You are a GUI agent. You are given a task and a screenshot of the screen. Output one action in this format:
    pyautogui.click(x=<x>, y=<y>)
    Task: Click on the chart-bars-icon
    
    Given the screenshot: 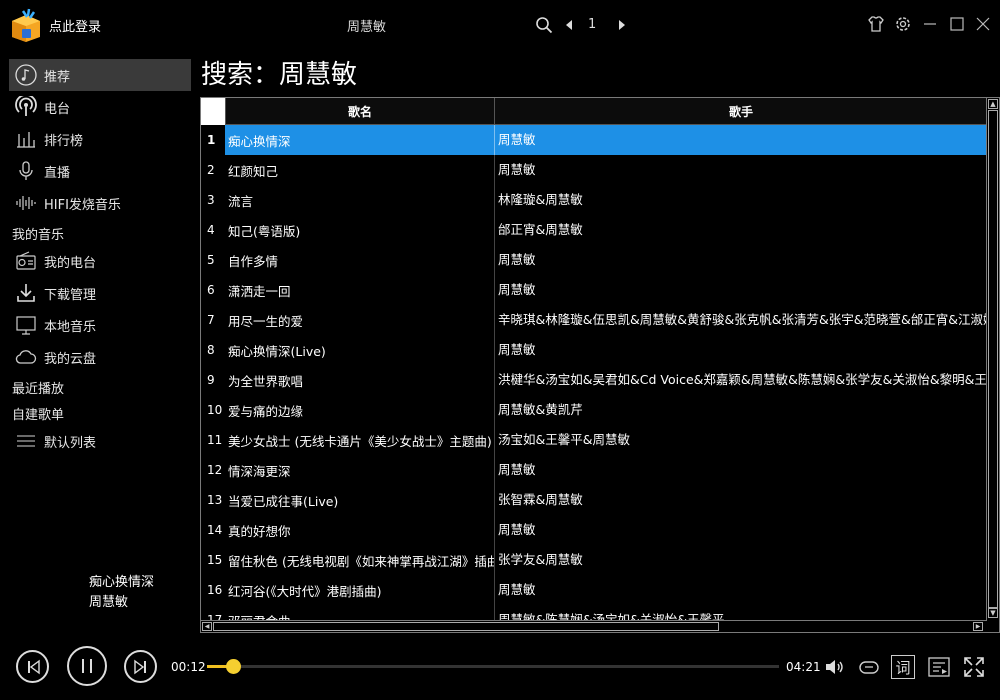 What is the action you would take?
    pyautogui.click(x=26, y=139)
    